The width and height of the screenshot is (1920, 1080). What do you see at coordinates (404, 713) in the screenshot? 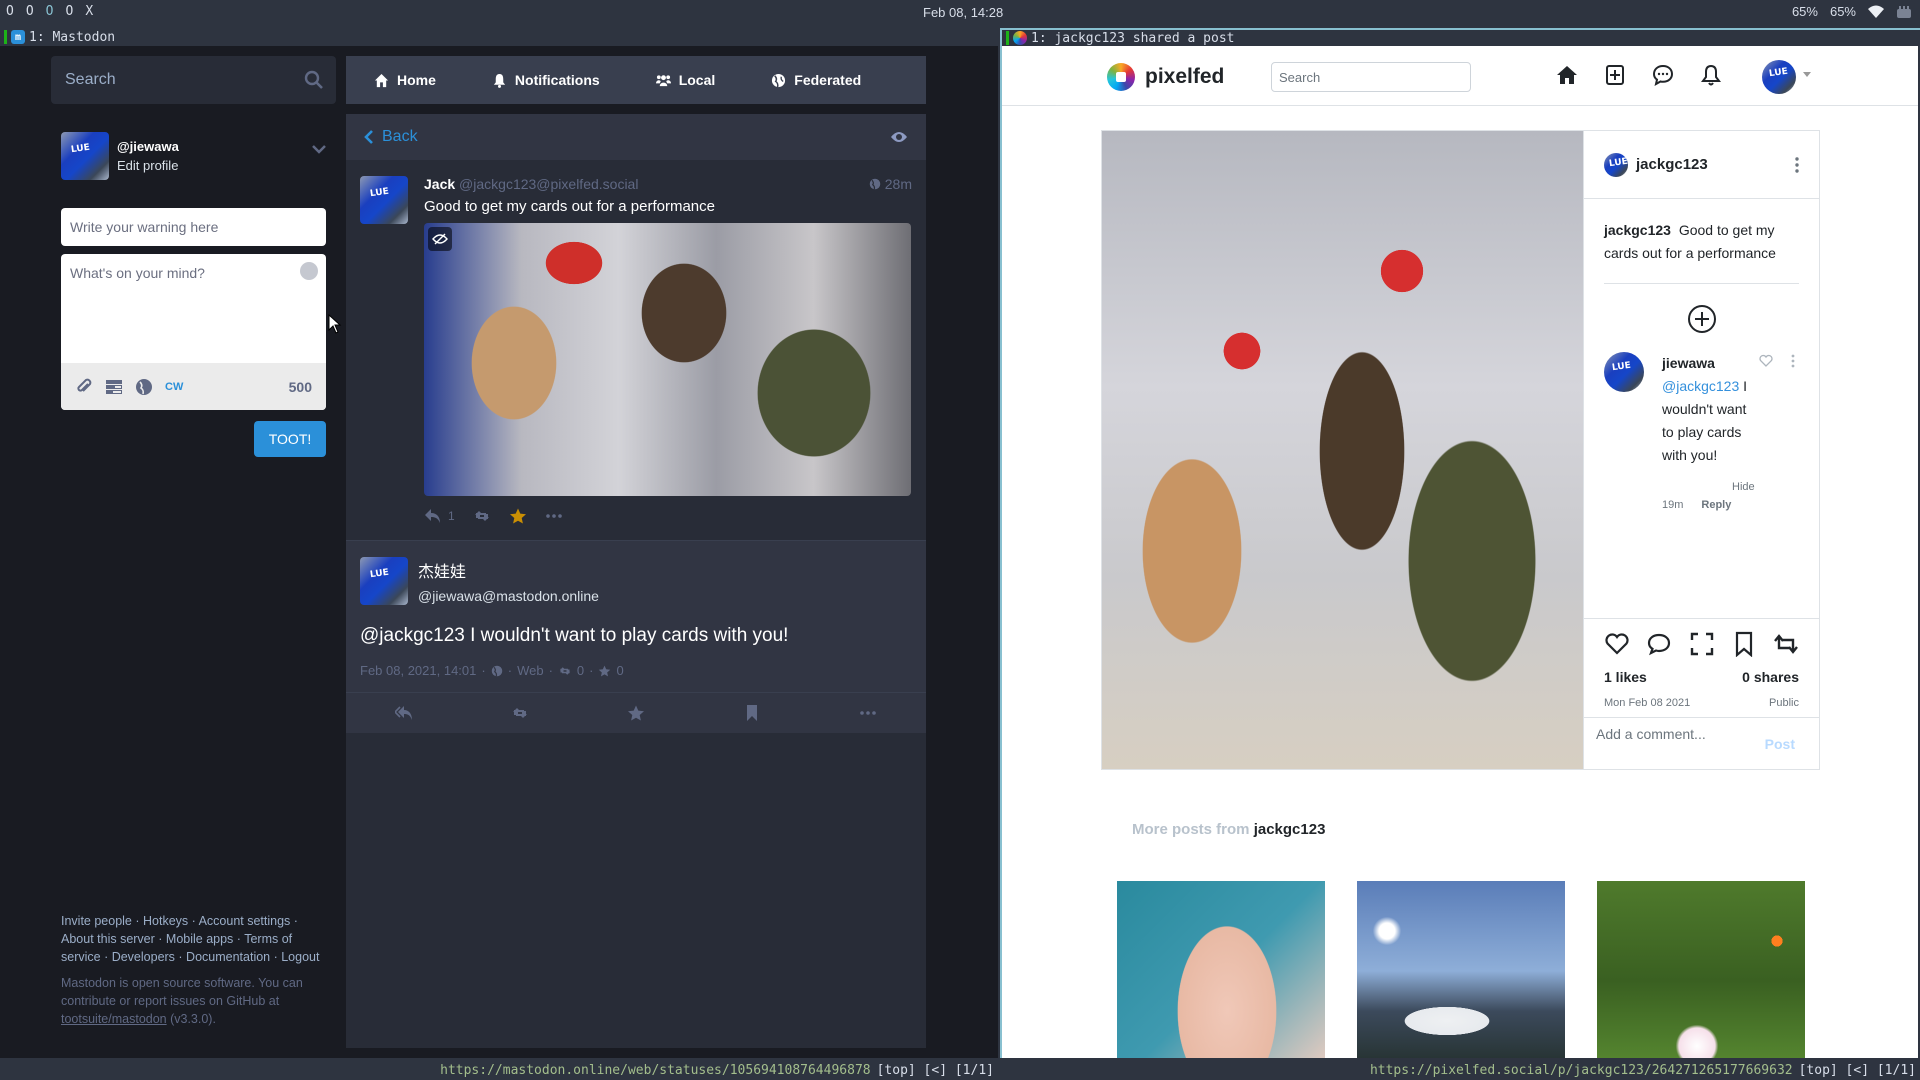
I see `reply-all-icon` at bounding box center [404, 713].